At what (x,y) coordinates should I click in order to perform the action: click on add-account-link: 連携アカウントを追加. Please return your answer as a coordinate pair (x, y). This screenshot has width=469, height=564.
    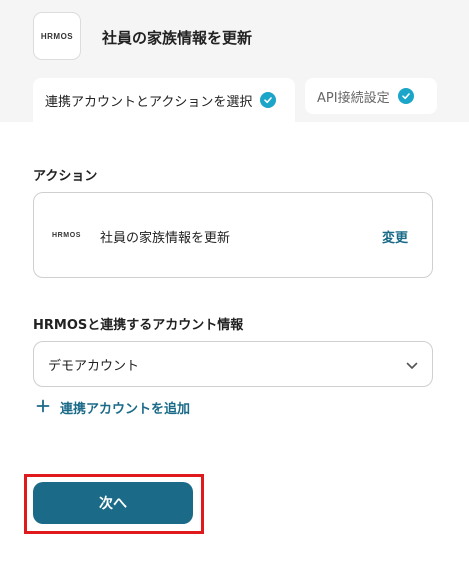
    Looking at the image, I should click on (113, 407).